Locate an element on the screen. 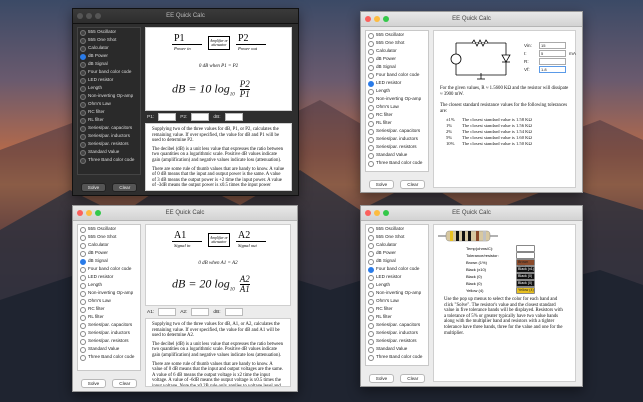 This screenshot has width=643, height=402. band-color-popup: Brown (1%) is located at coordinates (525, 264).